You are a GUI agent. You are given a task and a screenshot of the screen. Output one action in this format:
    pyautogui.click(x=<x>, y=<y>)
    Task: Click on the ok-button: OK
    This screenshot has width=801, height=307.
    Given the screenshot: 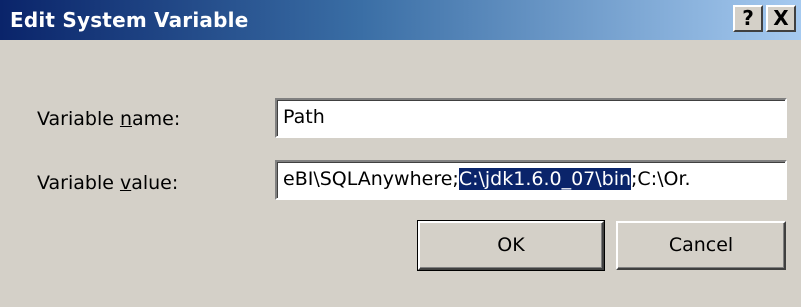 What is the action you would take?
    pyautogui.click(x=511, y=245)
    